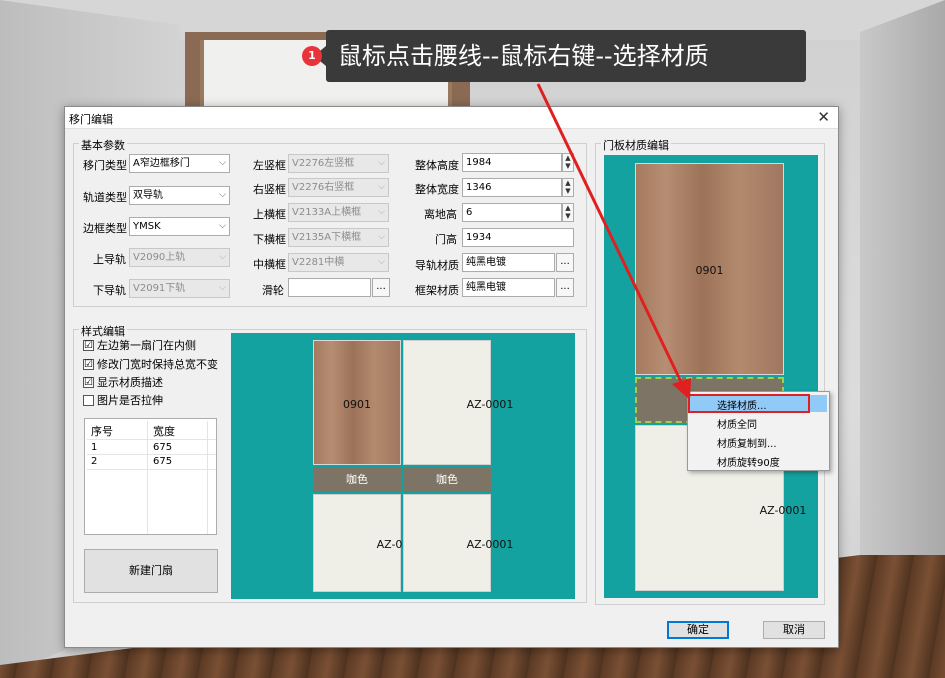  Describe the element at coordinates (103, 145) in the screenshot. I see `basic-params-label: 基本参数` at that location.